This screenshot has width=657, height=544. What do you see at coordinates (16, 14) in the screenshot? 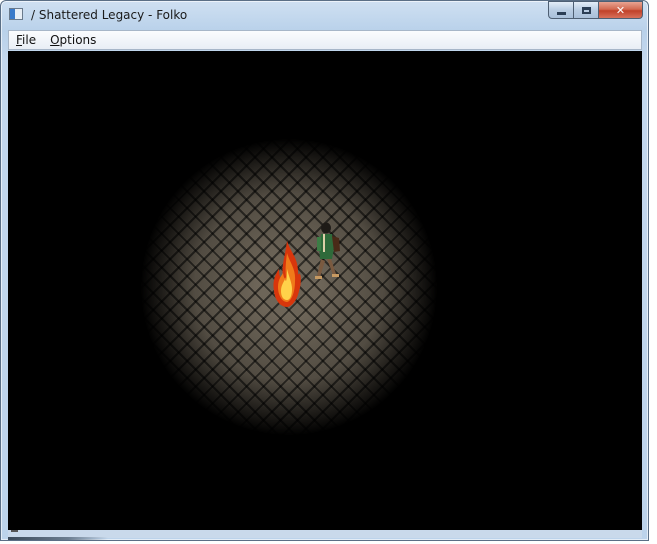
I see `app-icon` at bounding box center [16, 14].